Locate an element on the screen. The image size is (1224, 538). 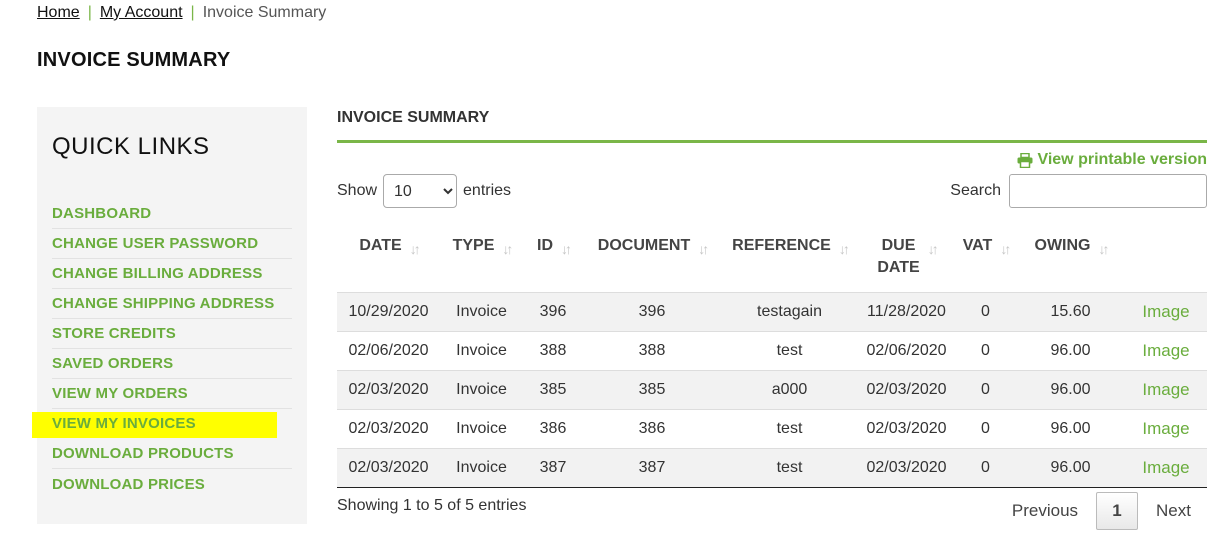
sidebar-item-saved-orders: SAVED ORDERS is located at coordinates (172, 364).